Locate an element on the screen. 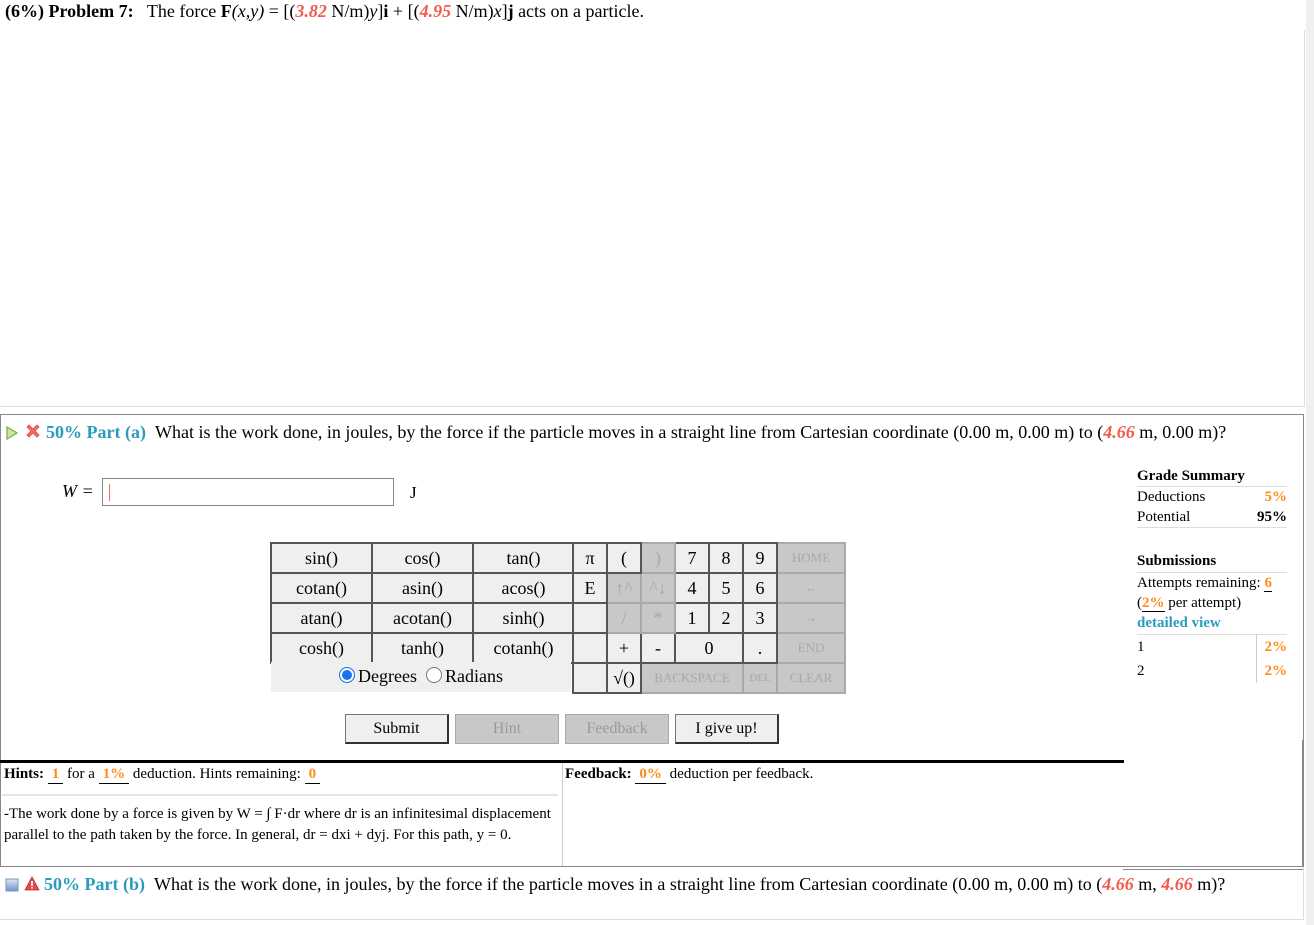 This screenshot has width=1314, height=925. key-sinh: sinh() is located at coordinates (523, 618).